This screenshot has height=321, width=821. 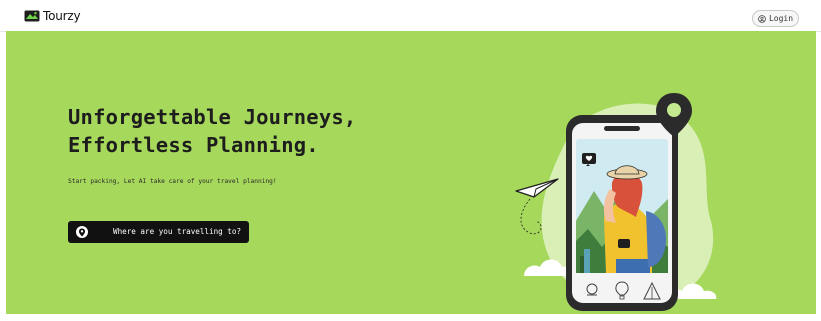 I want to click on login-label: Login, so click(x=781, y=18).